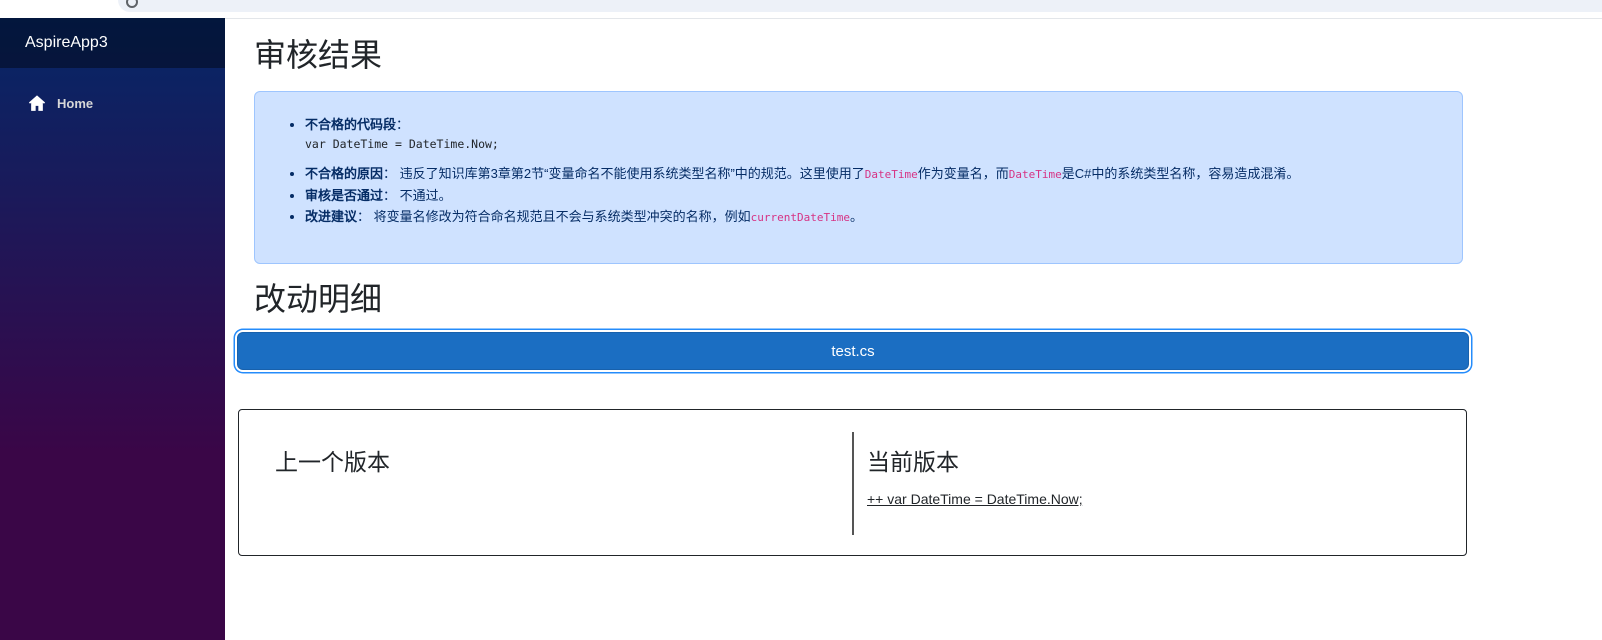 The image size is (1602, 640). What do you see at coordinates (37, 103) in the screenshot?
I see `home-icon` at bounding box center [37, 103].